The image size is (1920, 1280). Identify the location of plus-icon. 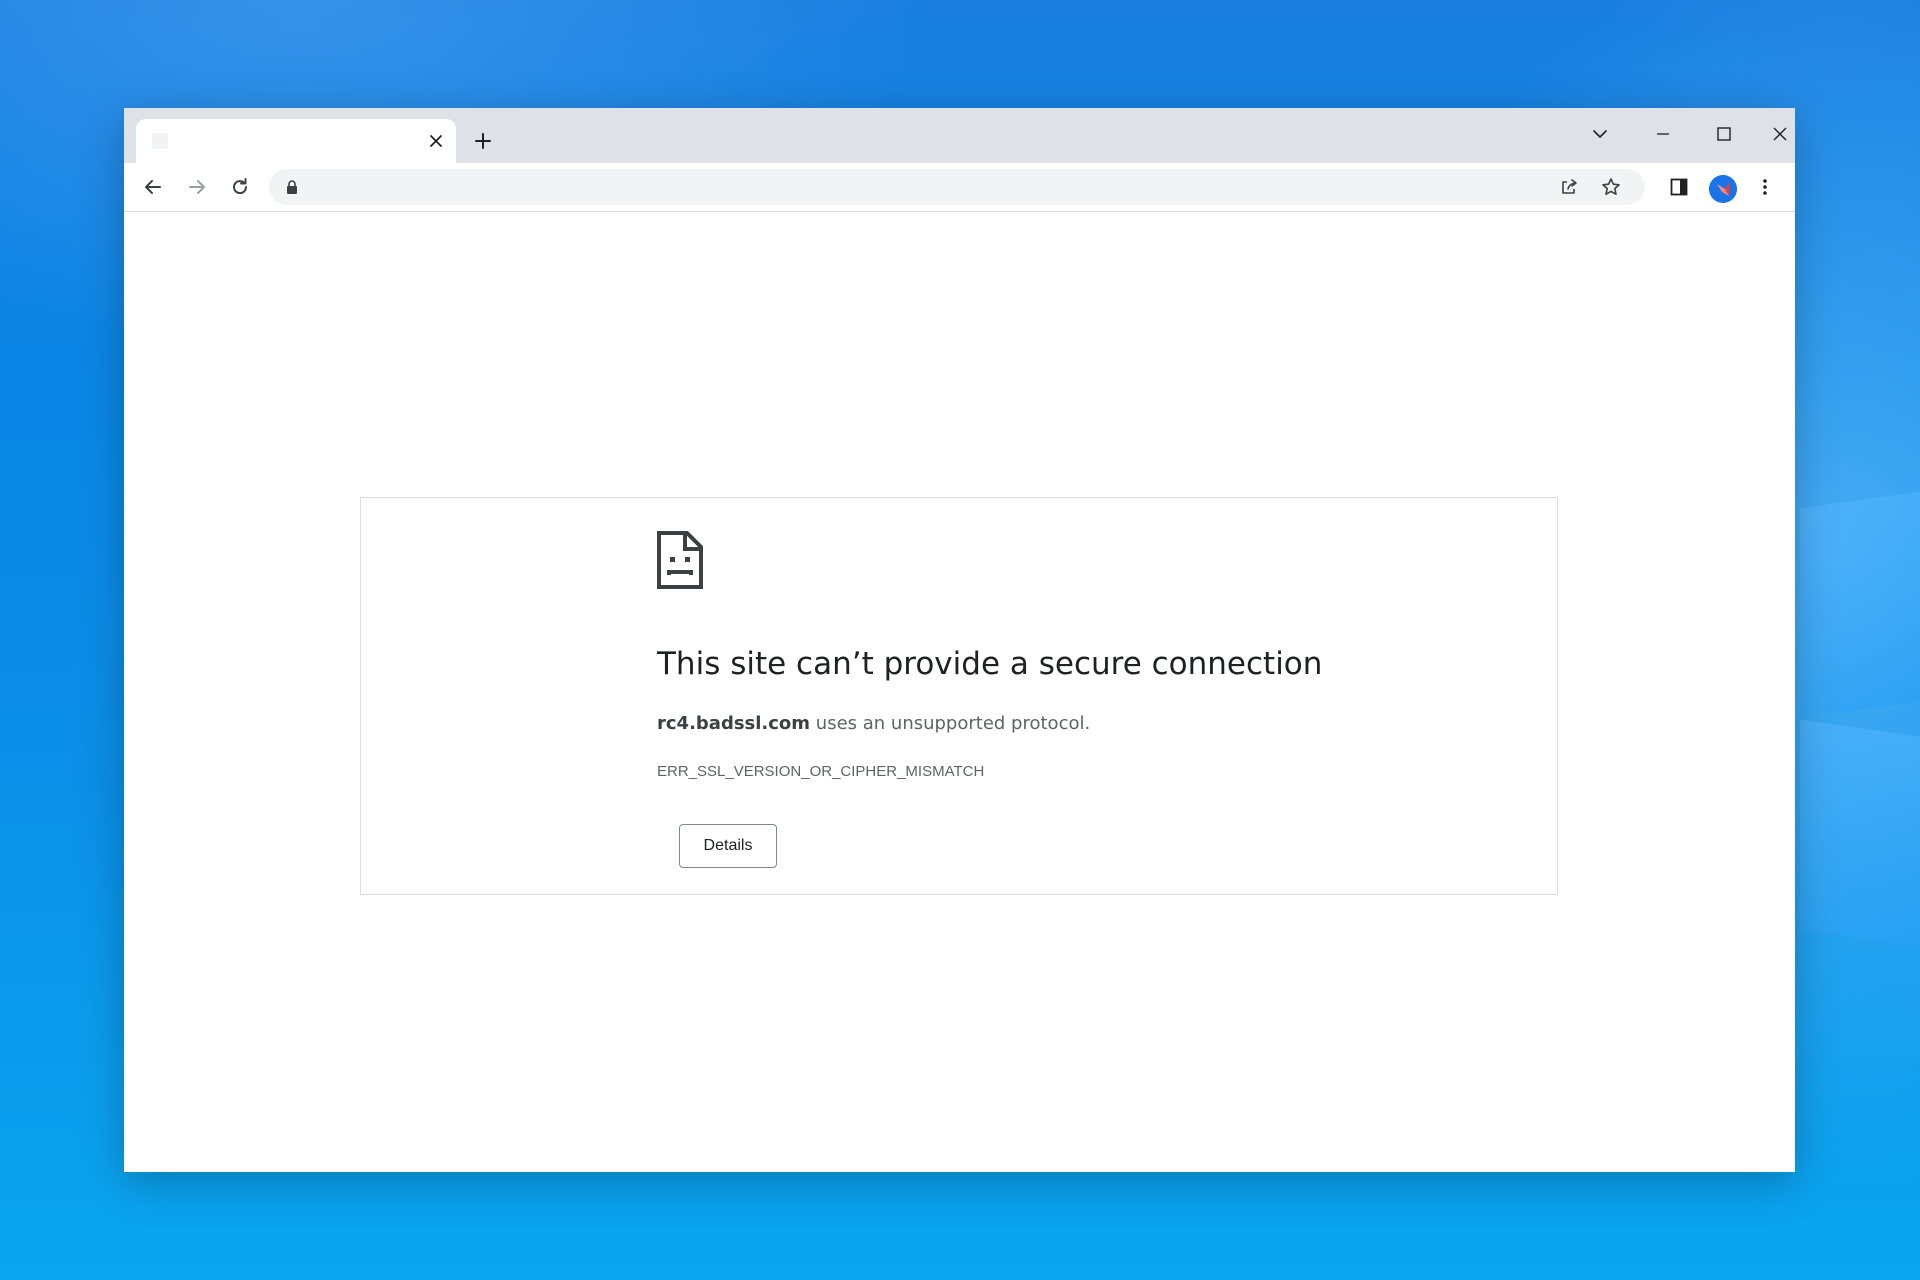
(483, 141).